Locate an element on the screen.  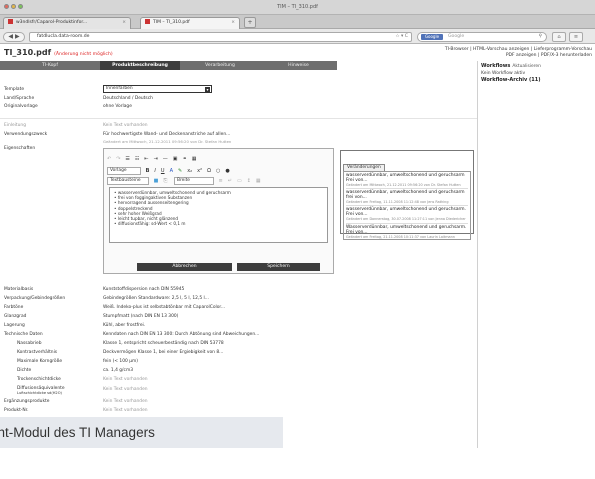
cancel-button: Abbrechen is located at coordinates (184, 267).